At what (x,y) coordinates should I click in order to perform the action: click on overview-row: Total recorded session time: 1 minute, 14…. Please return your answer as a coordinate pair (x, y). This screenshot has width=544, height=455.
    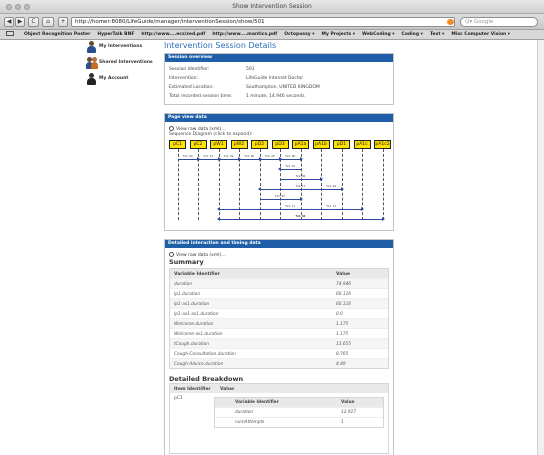
    Looking at the image, I should click on (279, 96).